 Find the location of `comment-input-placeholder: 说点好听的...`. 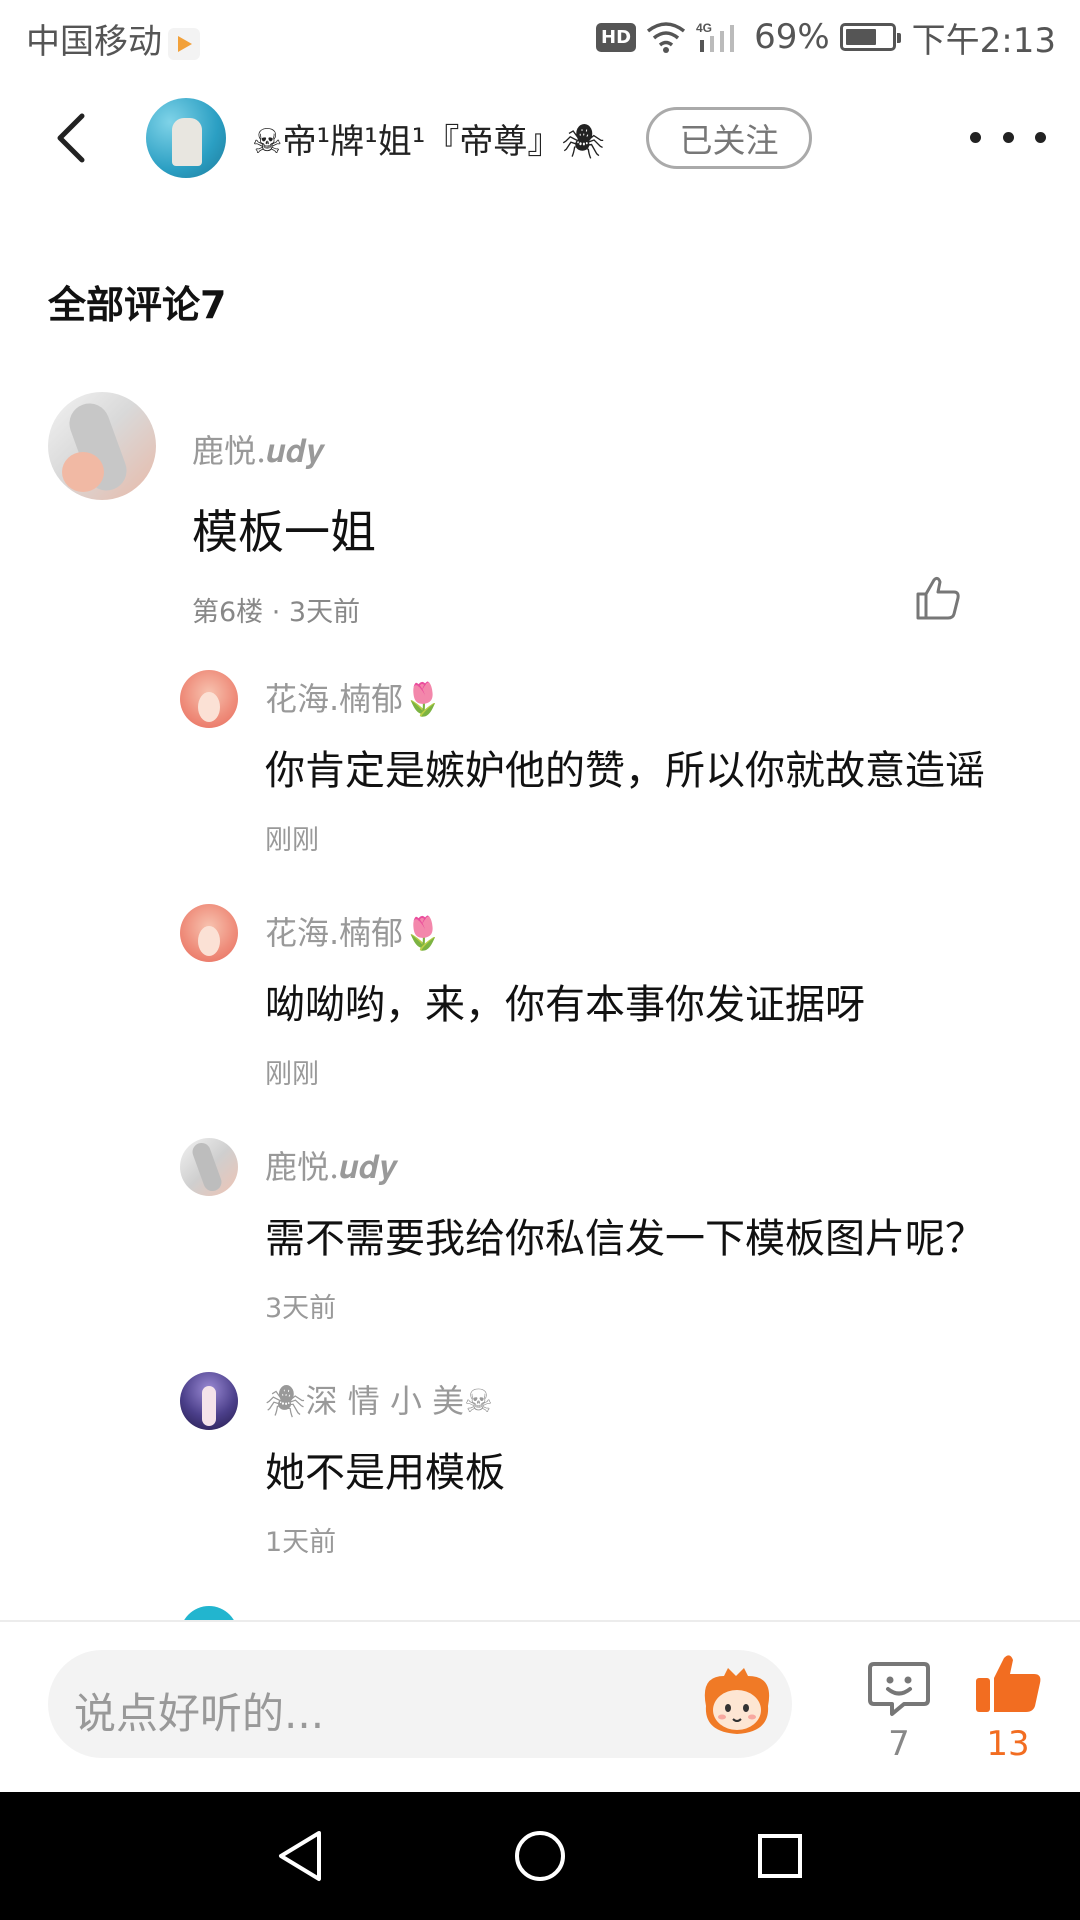

comment-input-placeholder: 说点好听的... is located at coordinates (199, 1713).